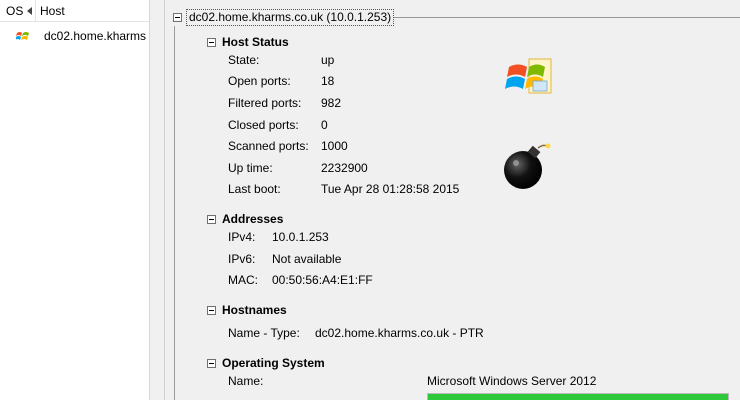  I want to click on up-time-value: 2232900, so click(344, 168).